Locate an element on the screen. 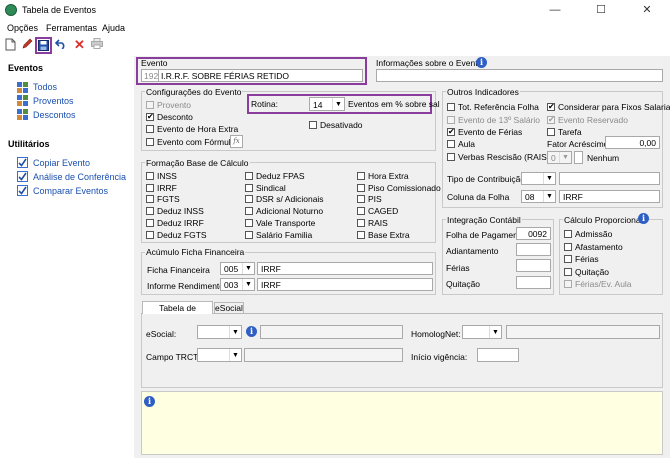 Image resolution: width=670 pixels, height=458 pixels. print-icon is located at coordinates (96, 45).